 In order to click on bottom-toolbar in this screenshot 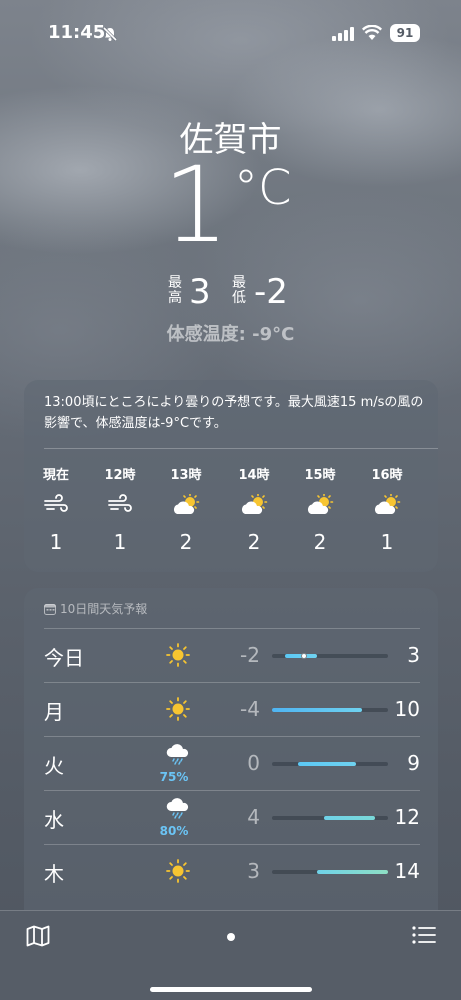, I will do `click(230, 955)`.